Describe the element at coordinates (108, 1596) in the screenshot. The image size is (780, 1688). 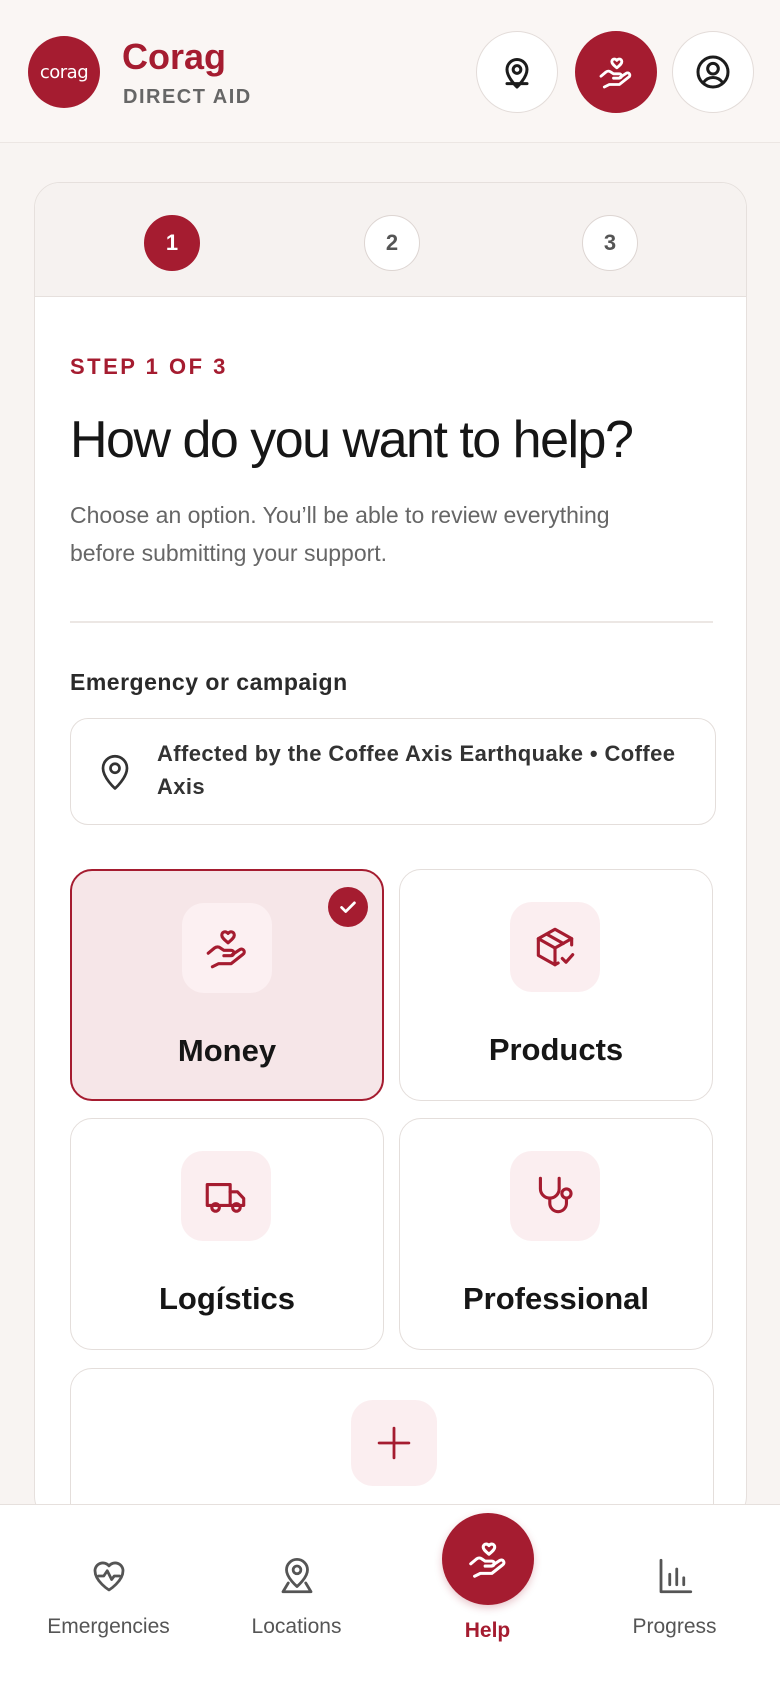
I see `nav-emergencies: Emergencies` at that location.